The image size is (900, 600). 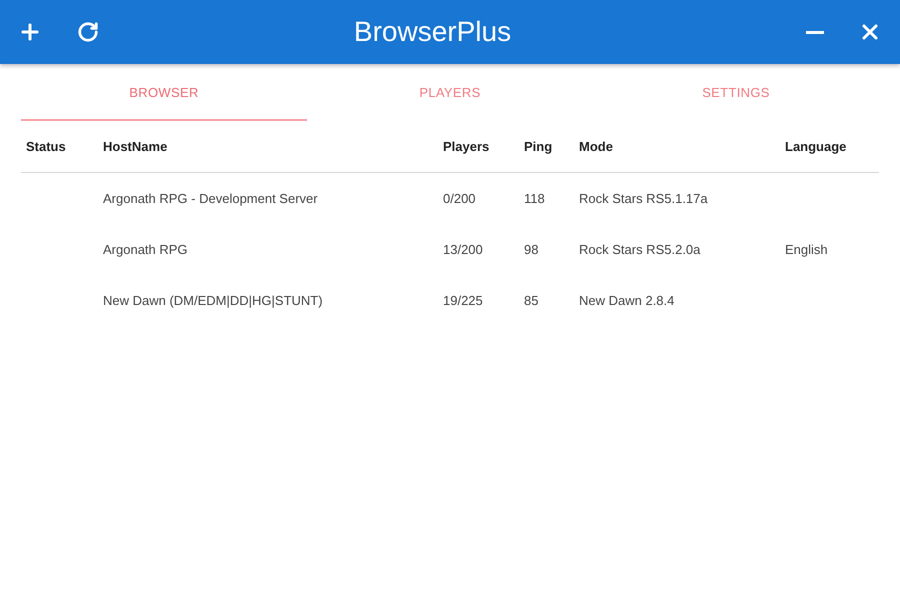 What do you see at coordinates (815, 146) in the screenshot?
I see `column-header: Language` at bounding box center [815, 146].